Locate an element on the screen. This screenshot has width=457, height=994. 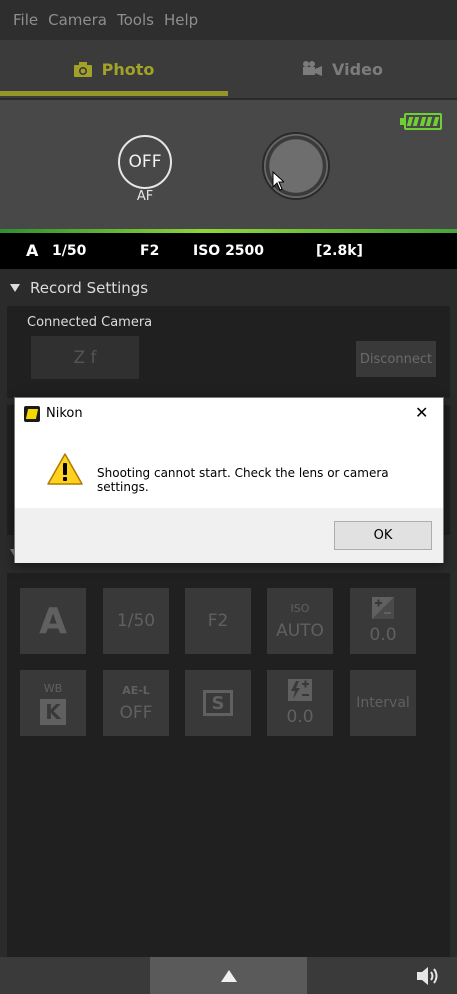
tile-shutter-speed: 1/50 is located at coordinates (136, 621).